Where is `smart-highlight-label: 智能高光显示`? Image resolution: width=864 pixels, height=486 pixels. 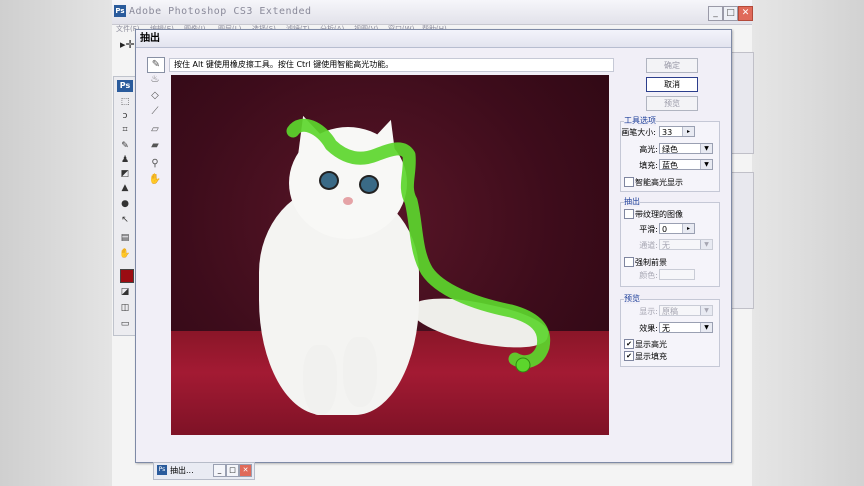 smart-highlight-label: 智能高光显示 is located at coordinates (659, 182).